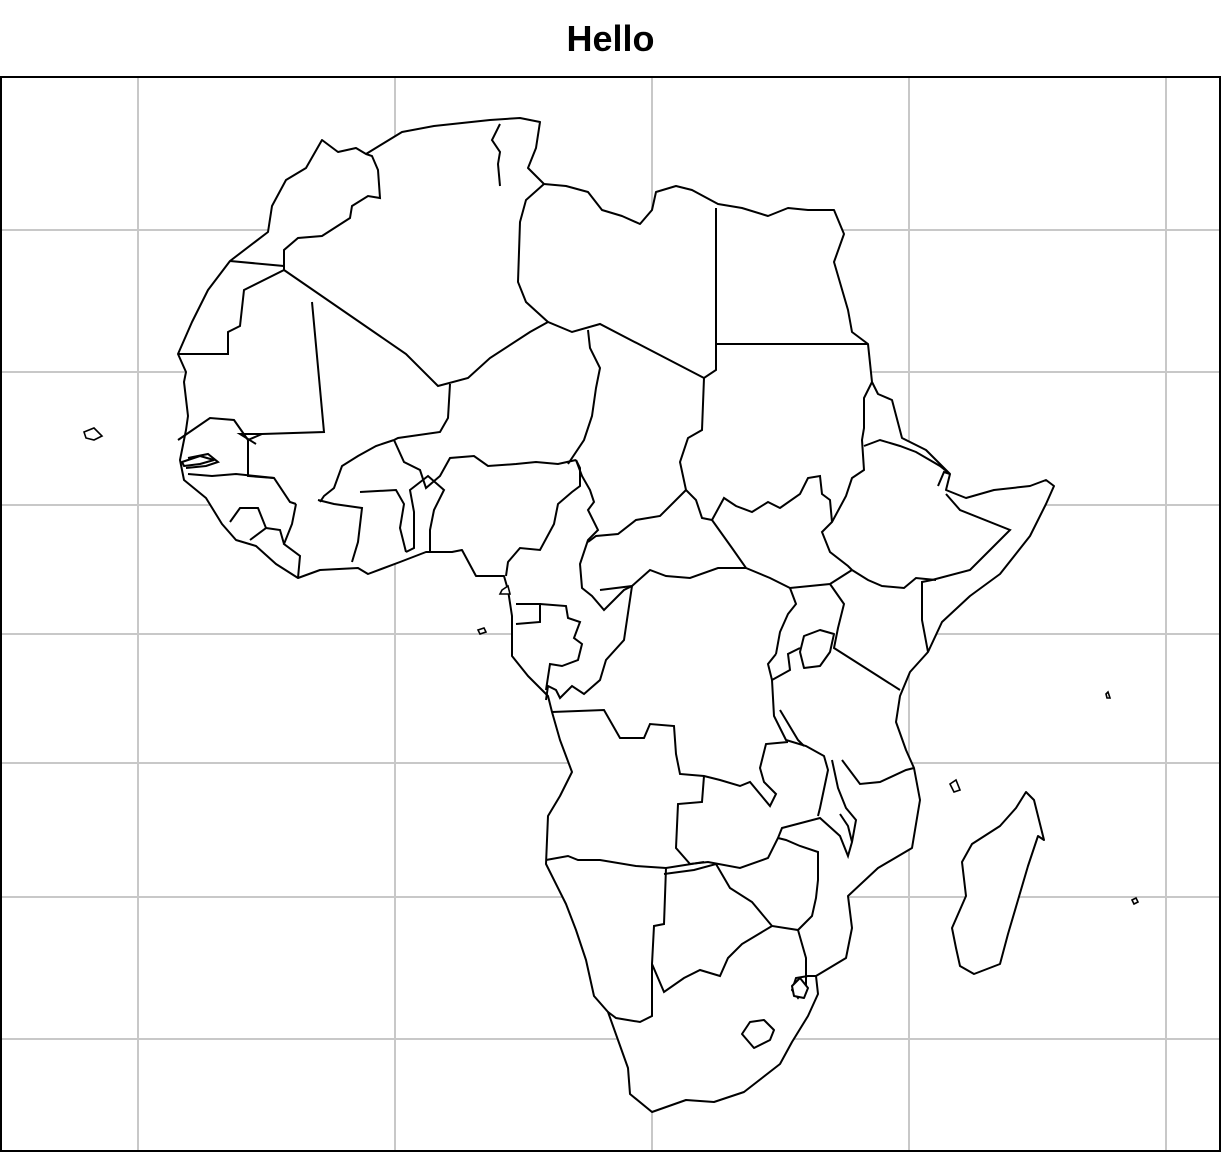 This screenshot has width=1221, height=1152. What do you see at coordinates (1108, 694) in the screenshot?
I see `seychelles-island` at bounding box center [1108, 694].